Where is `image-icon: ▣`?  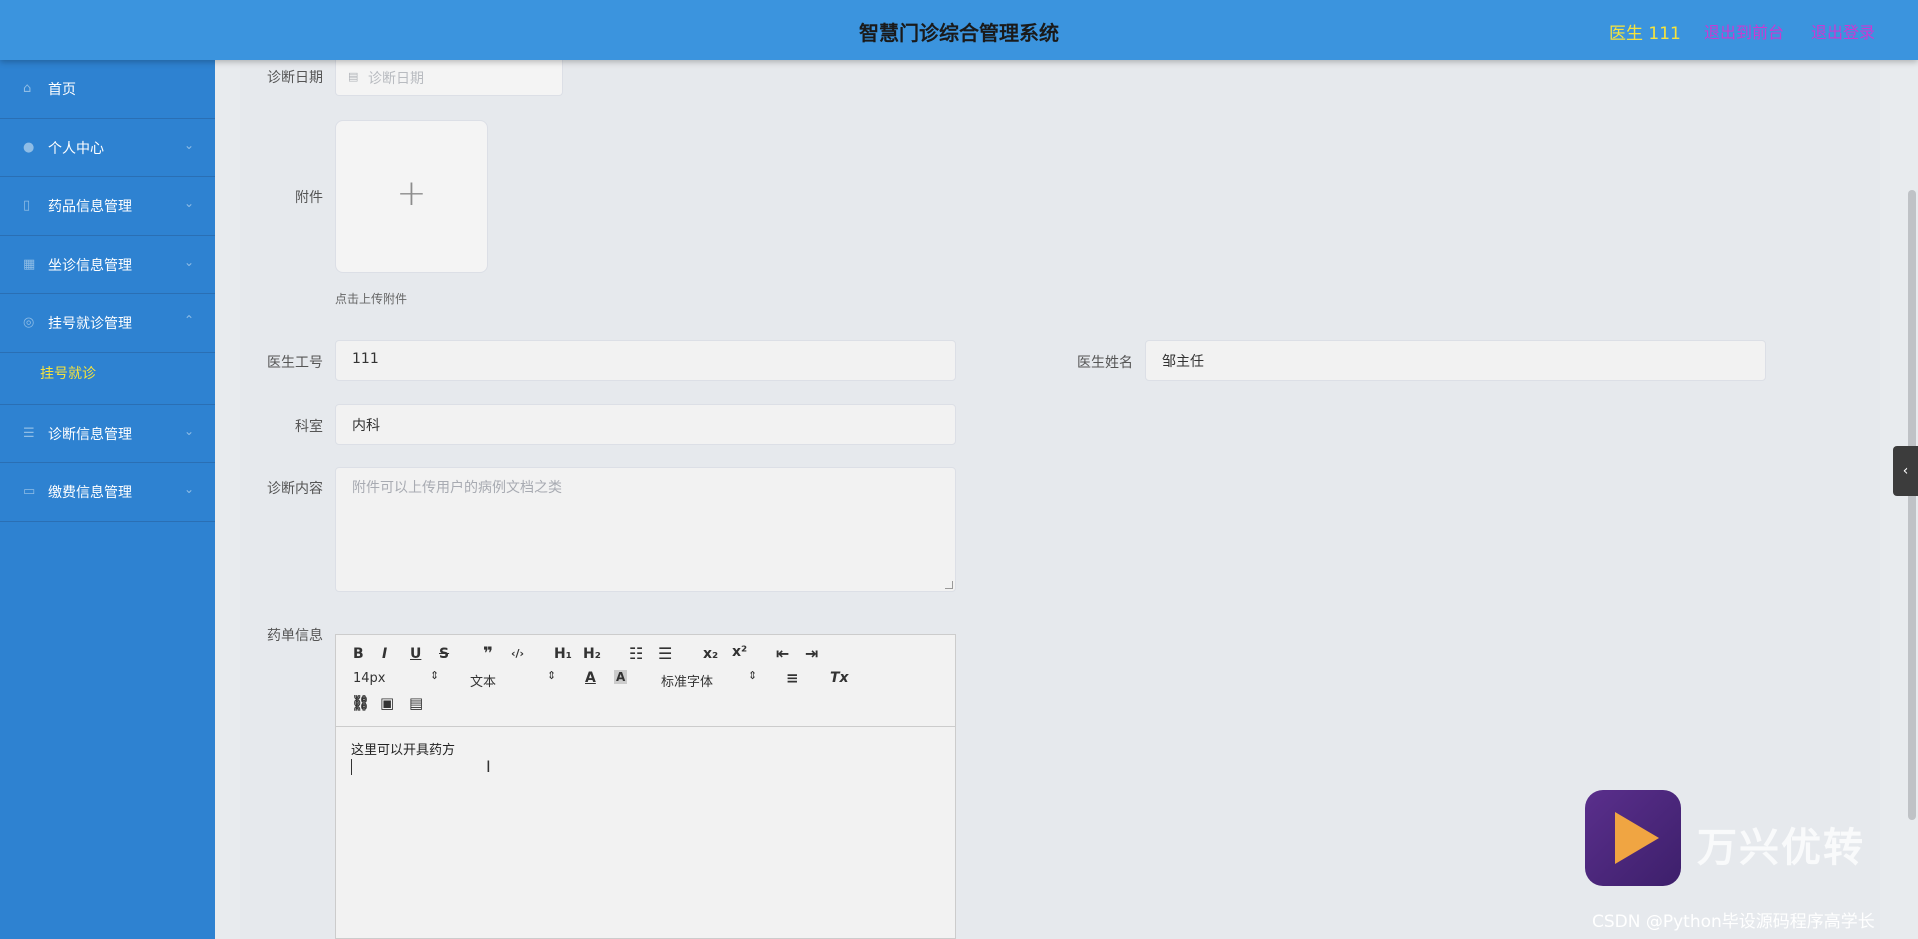
image-icon: ▣ is located at coordinates (387, 703).